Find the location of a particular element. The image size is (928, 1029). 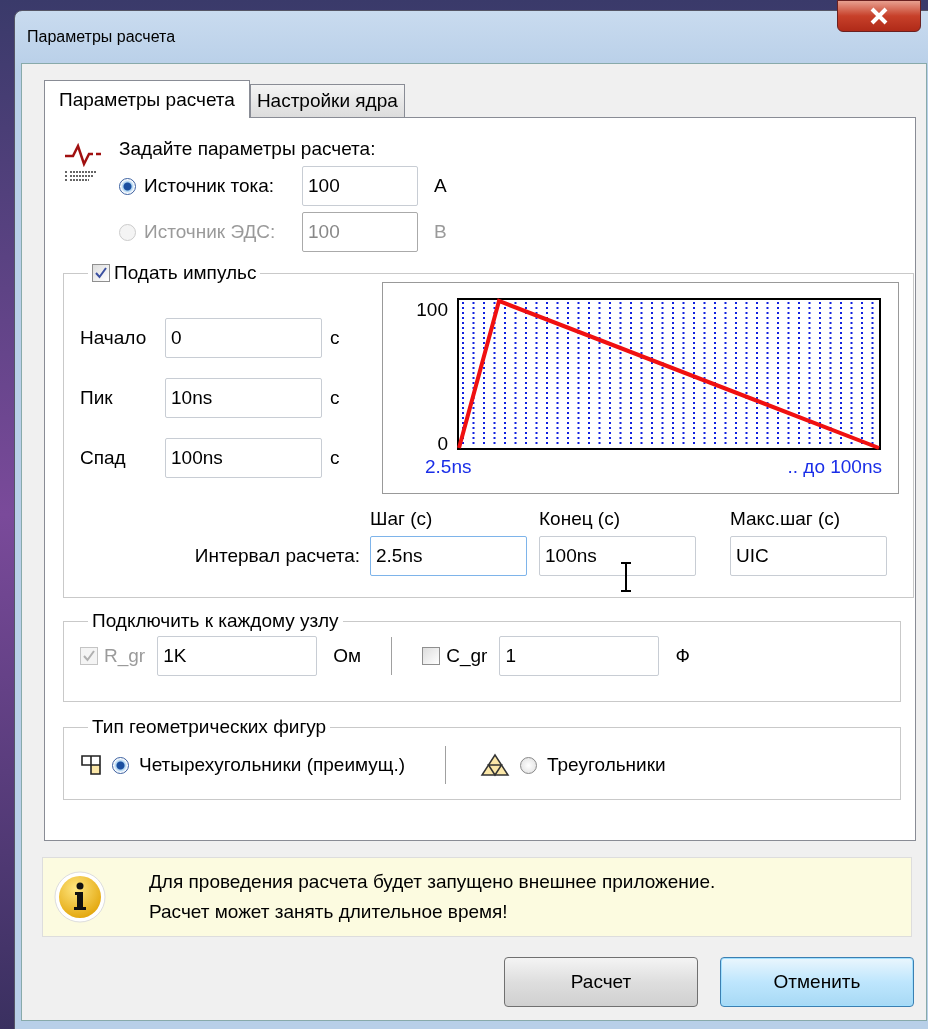

info-text: Для проведения расчета будет запущено внешнее приложение. is located at coordinates (432, 882).